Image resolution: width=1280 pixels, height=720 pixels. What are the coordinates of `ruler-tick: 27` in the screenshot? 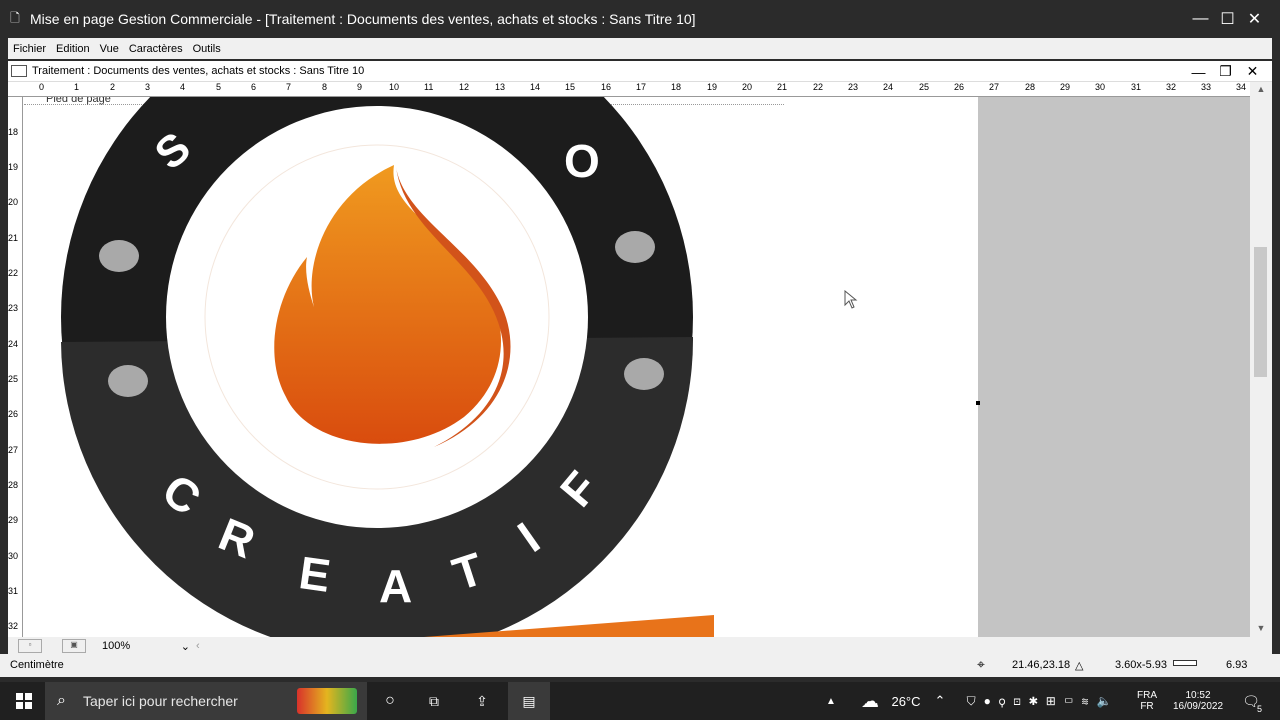 It's located at (994, 87).